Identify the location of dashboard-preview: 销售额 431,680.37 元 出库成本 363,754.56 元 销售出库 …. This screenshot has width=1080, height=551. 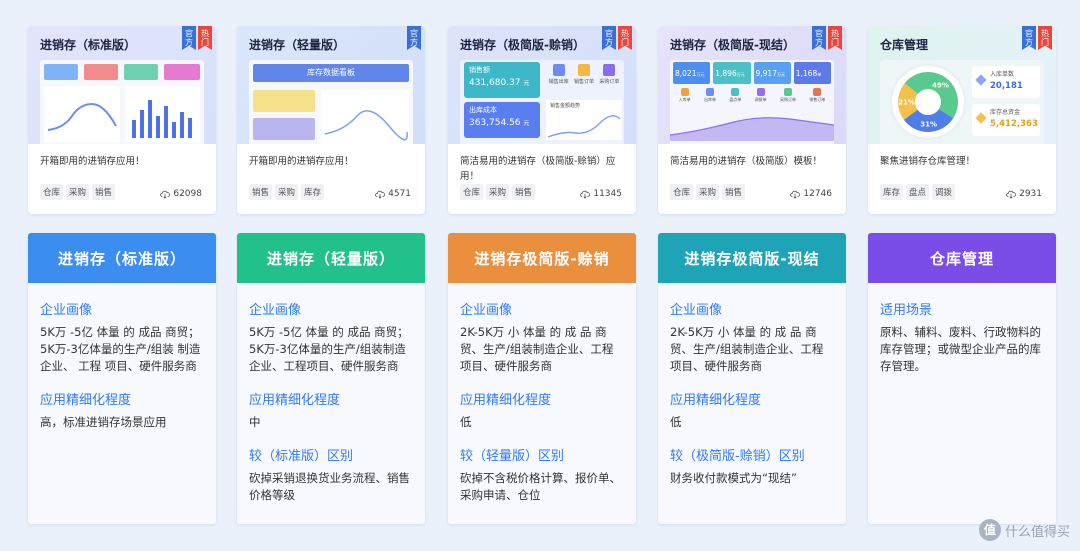
(542, 102).